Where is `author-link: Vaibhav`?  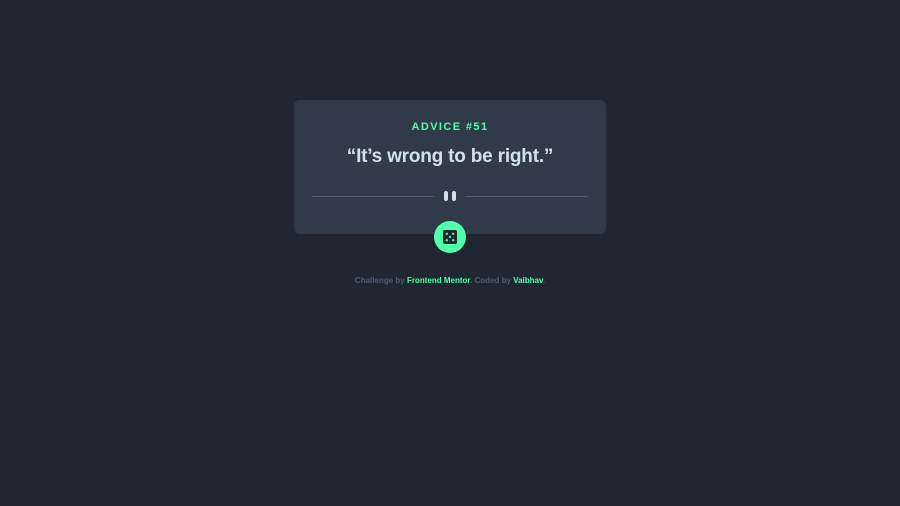 author-link: Vaibhav is located at coordinates (528, 280).